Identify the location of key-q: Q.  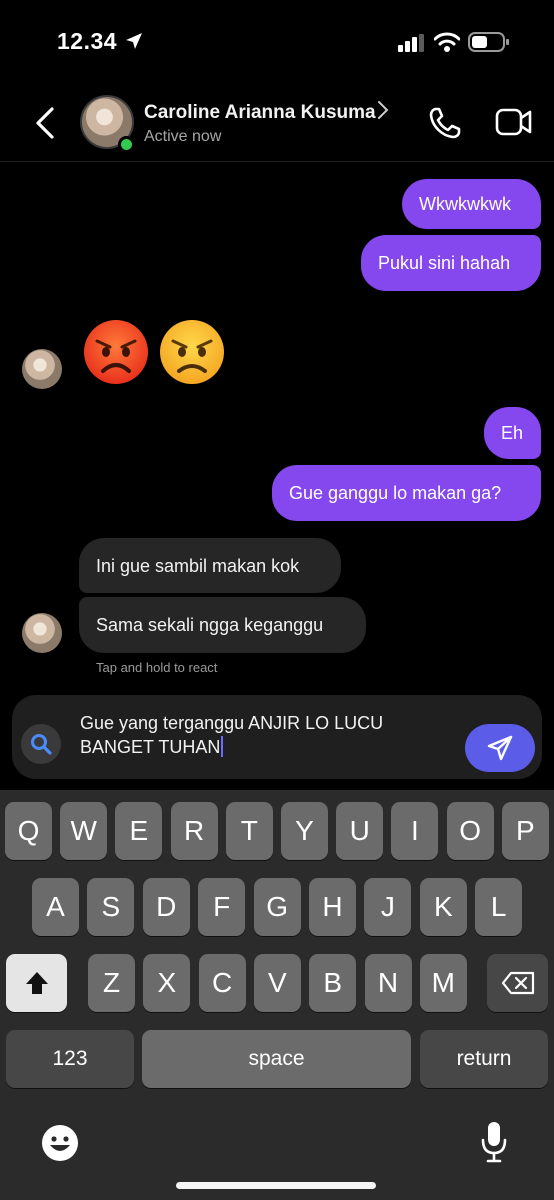
(28, 831).